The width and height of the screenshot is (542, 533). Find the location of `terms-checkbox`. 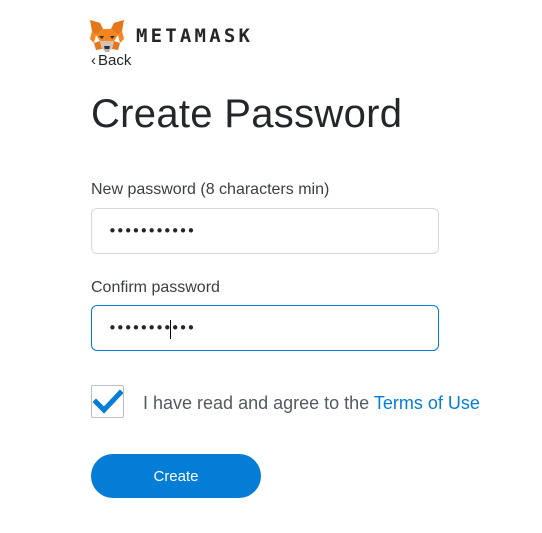

terms-checkbox is located at coordinates (107, 401).